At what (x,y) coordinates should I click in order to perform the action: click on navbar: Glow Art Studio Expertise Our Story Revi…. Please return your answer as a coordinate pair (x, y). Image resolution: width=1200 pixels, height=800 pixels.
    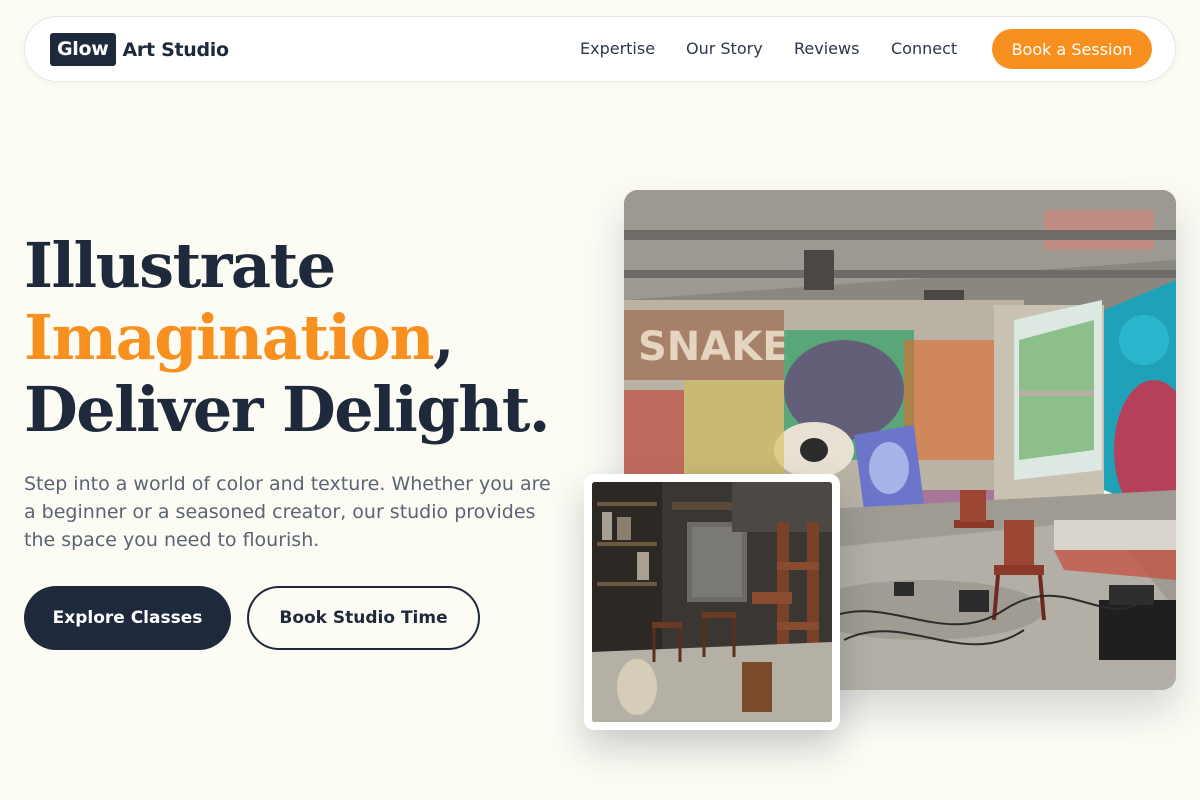
    Looking at the image, I should click on (600, 49).